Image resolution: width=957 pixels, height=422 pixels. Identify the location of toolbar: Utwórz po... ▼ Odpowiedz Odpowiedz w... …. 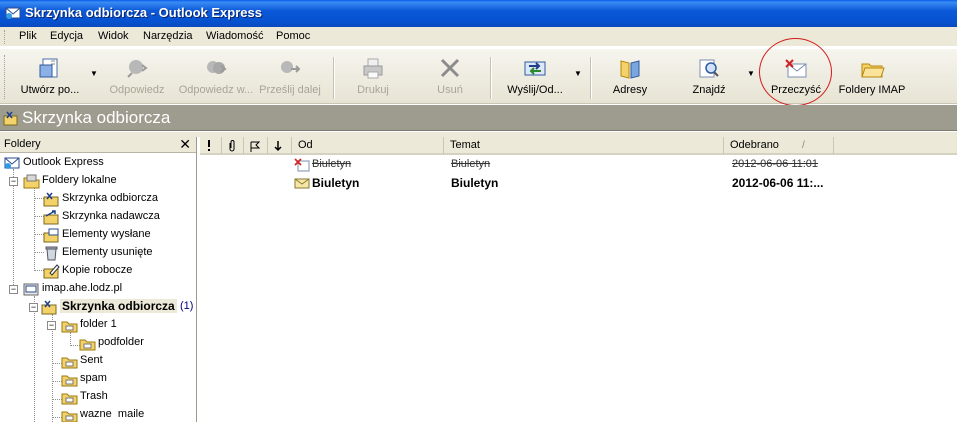
(478, 76).